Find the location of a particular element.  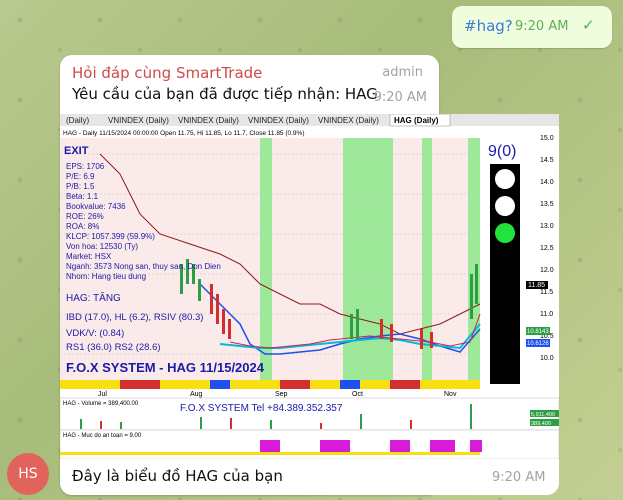

caption-text: Đây là biểu đồ HAG của bạn is located at coordinates (177, 476).